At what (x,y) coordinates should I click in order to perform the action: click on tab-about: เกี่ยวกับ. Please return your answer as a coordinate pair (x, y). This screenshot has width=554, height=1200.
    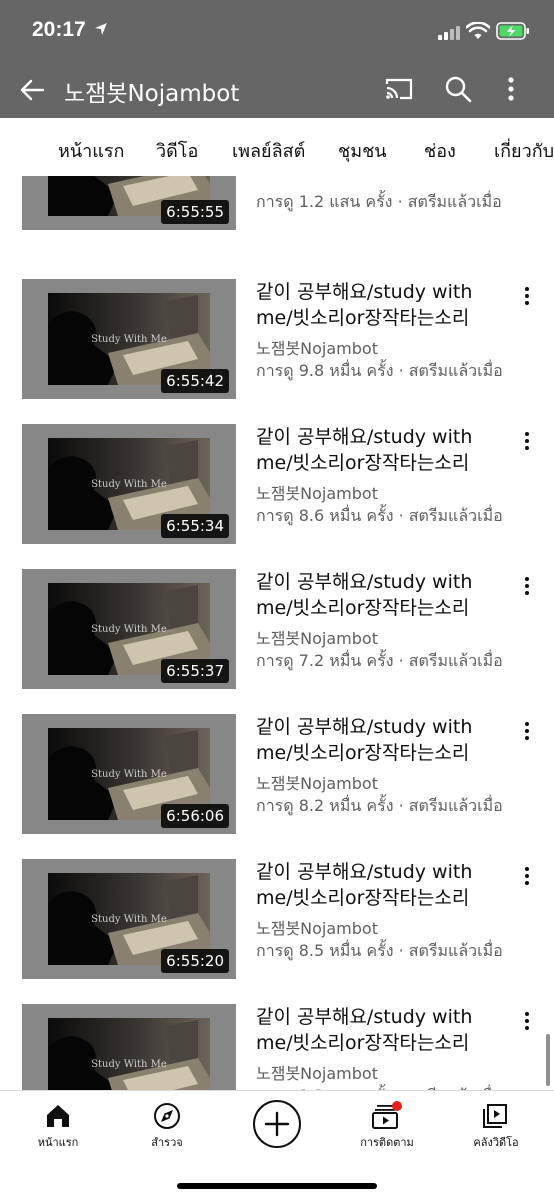
    Looking at the image, I should click on (524, 150).